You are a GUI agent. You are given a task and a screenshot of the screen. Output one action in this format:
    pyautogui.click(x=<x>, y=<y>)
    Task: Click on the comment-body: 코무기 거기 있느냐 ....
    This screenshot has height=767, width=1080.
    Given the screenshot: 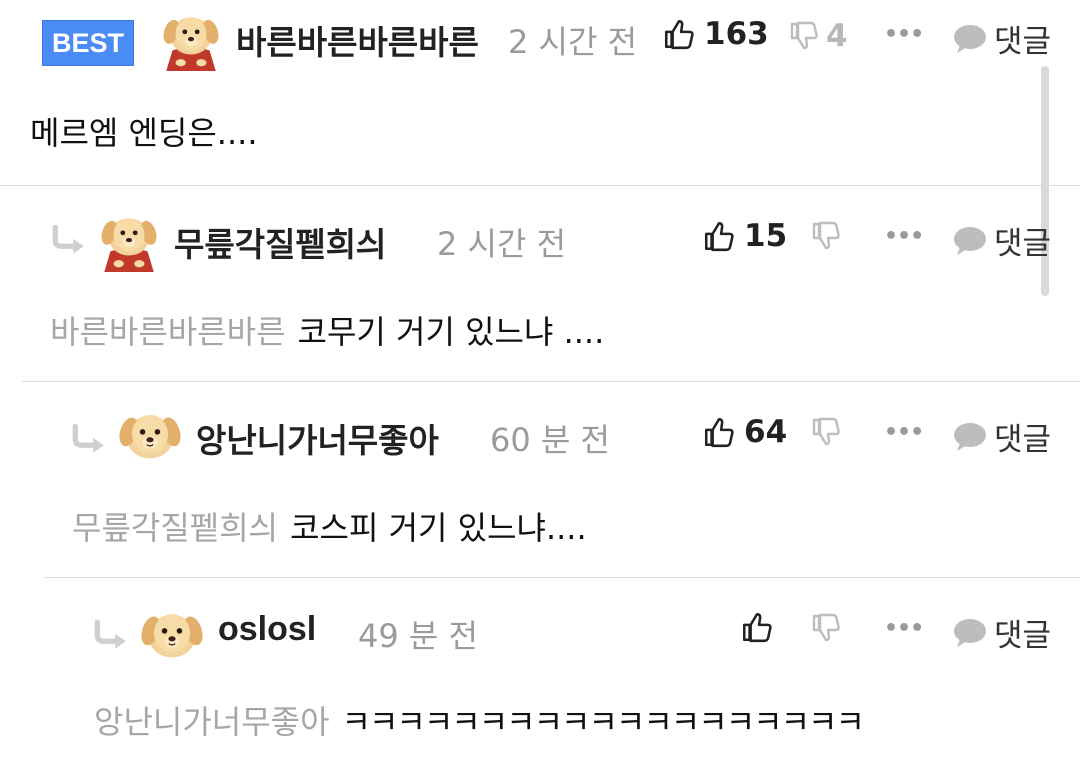 What is the action you would take?
    pyautogui.click(x=451, y=332)
    